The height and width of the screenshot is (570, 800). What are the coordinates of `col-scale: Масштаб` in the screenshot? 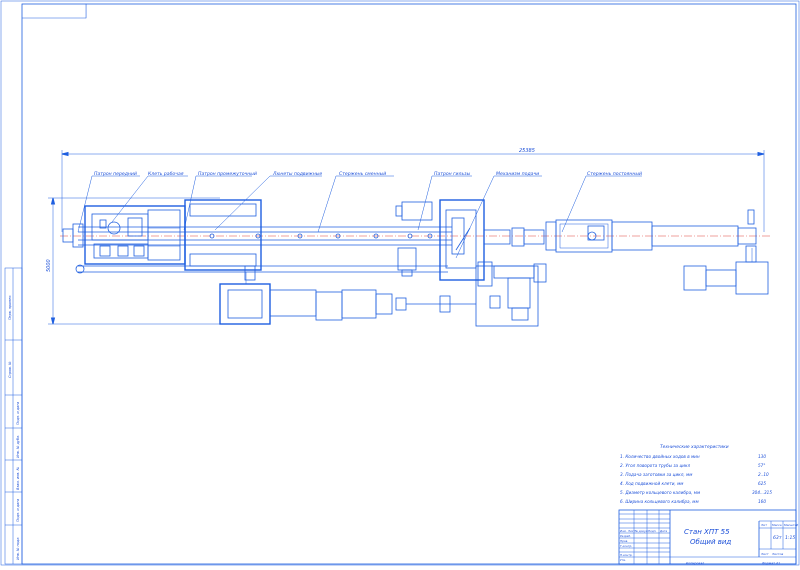 It's located at (791, 525).